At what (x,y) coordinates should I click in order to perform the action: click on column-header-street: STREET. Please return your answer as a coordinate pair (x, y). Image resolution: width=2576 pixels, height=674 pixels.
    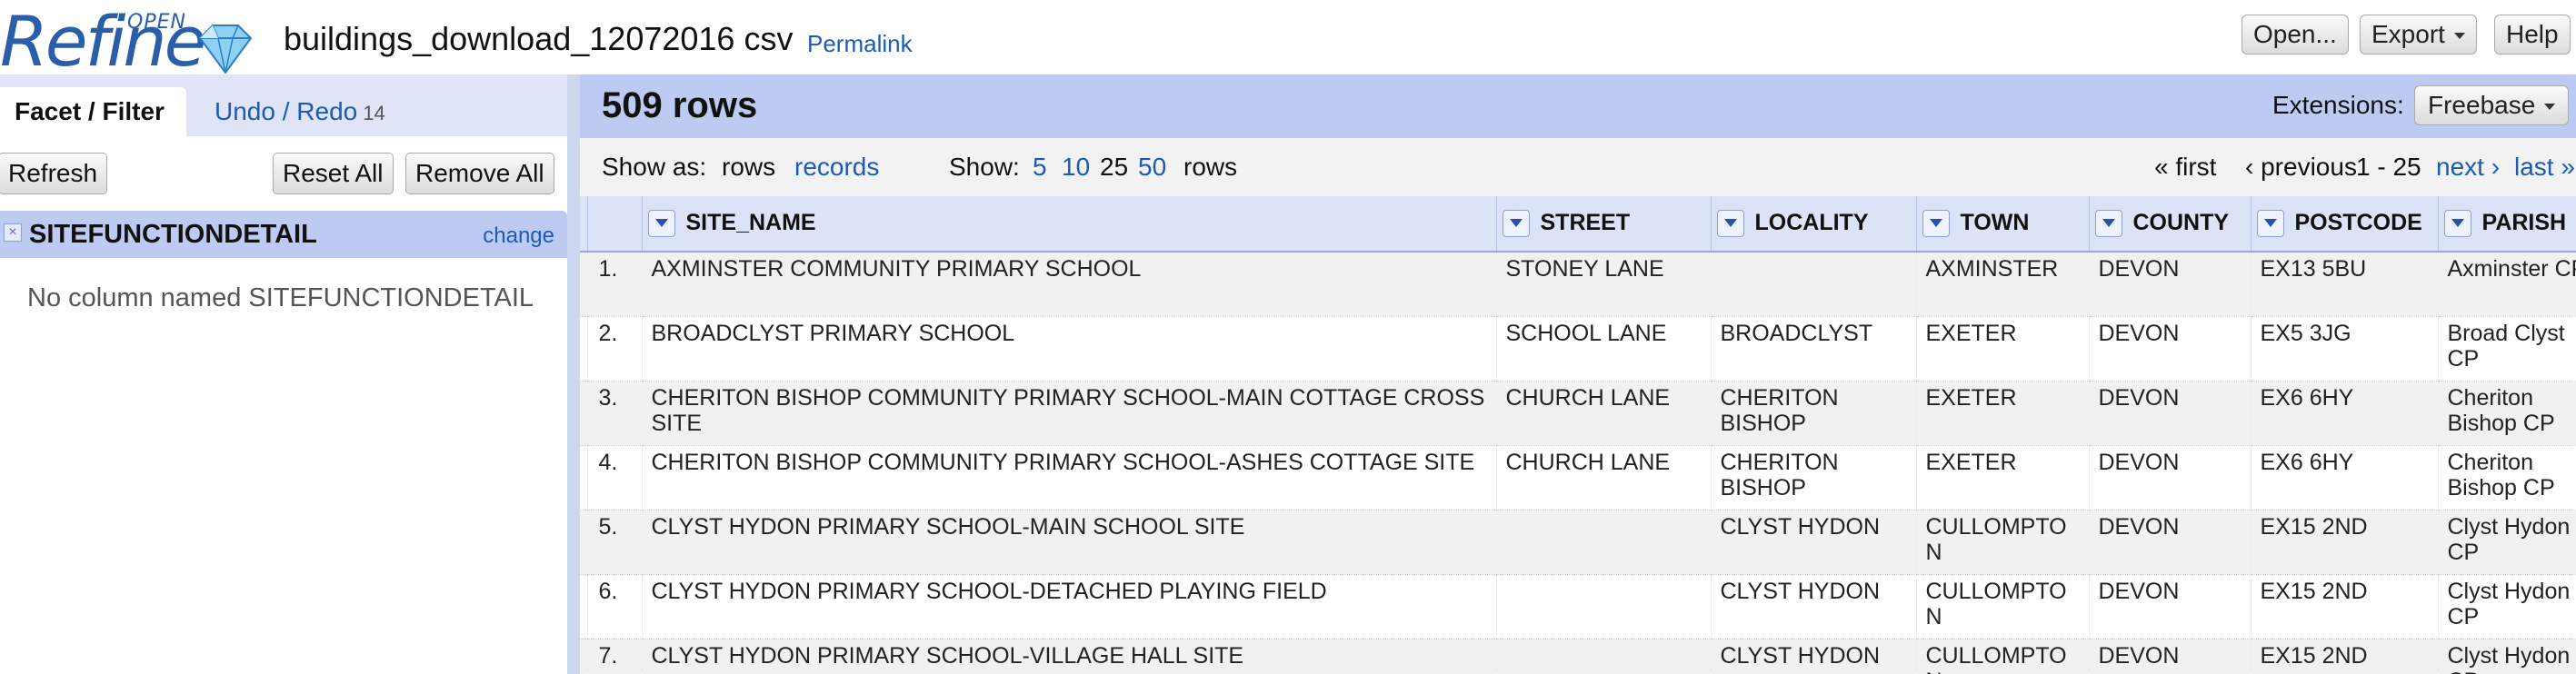
    Looking at the image, I should click on (1604, 224).